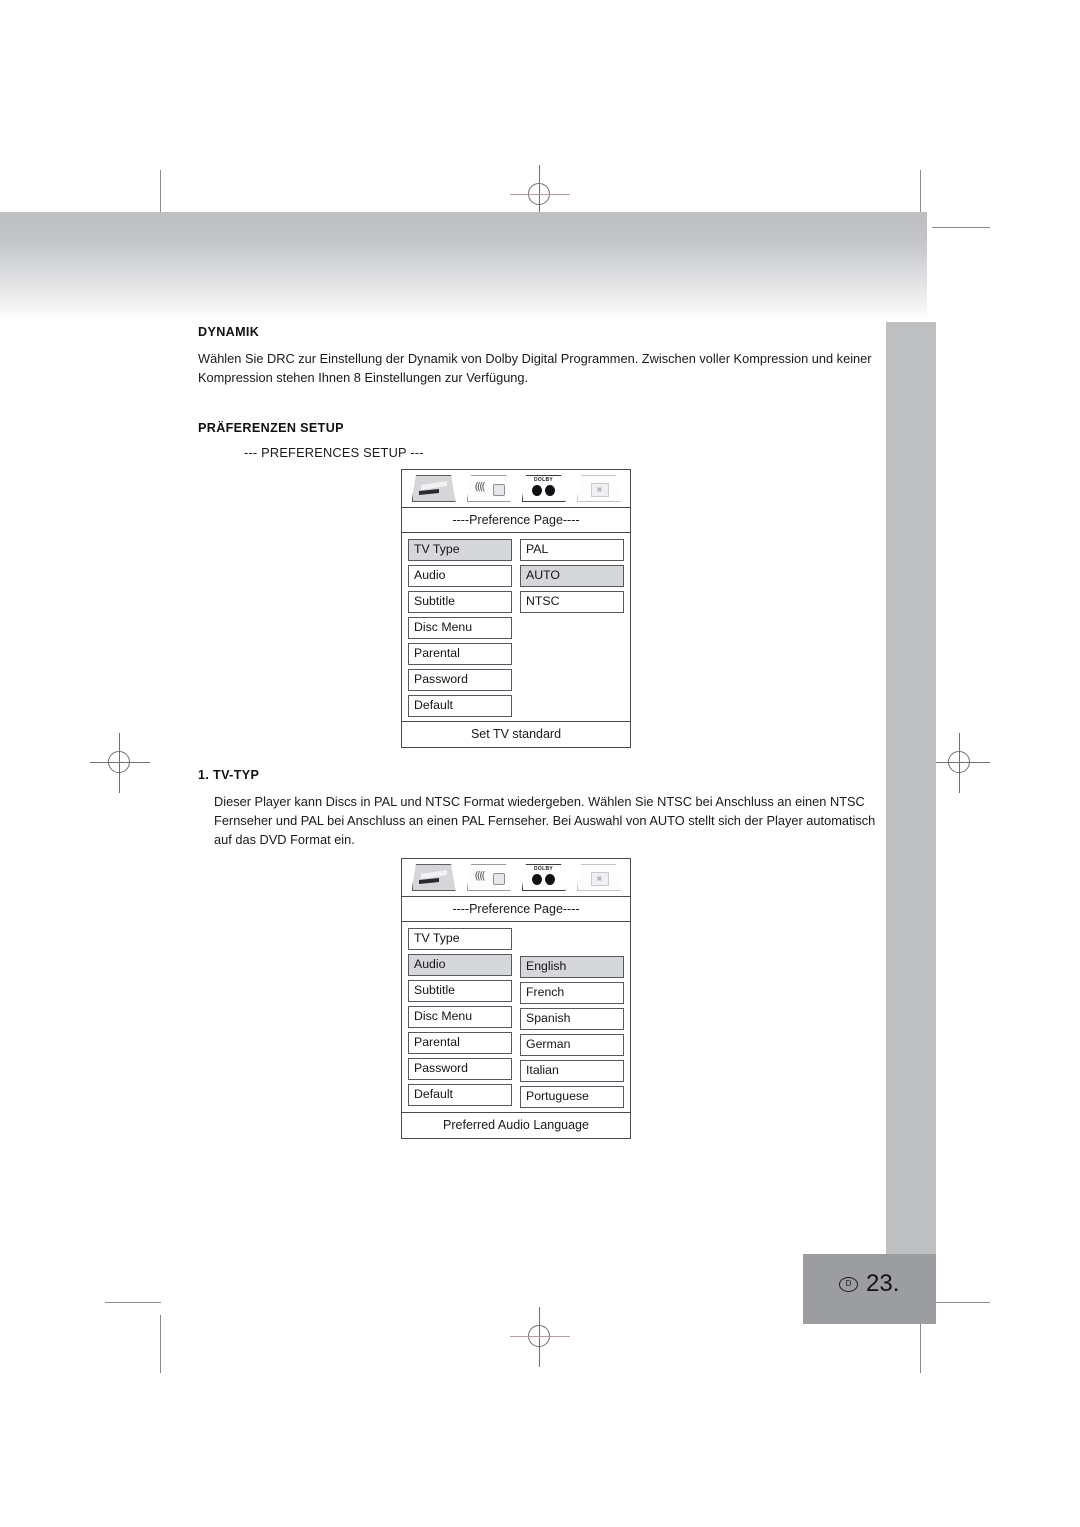 This screenshot has height=1527, width=1080. I want to click on crop-mark-top-right-horizontal, so click(961, 227).